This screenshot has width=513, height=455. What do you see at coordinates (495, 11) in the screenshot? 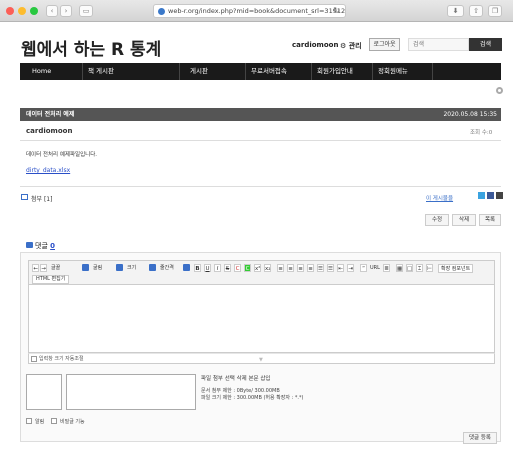
I see `tabs-icon: ❐` at bounding box center [495, 11].